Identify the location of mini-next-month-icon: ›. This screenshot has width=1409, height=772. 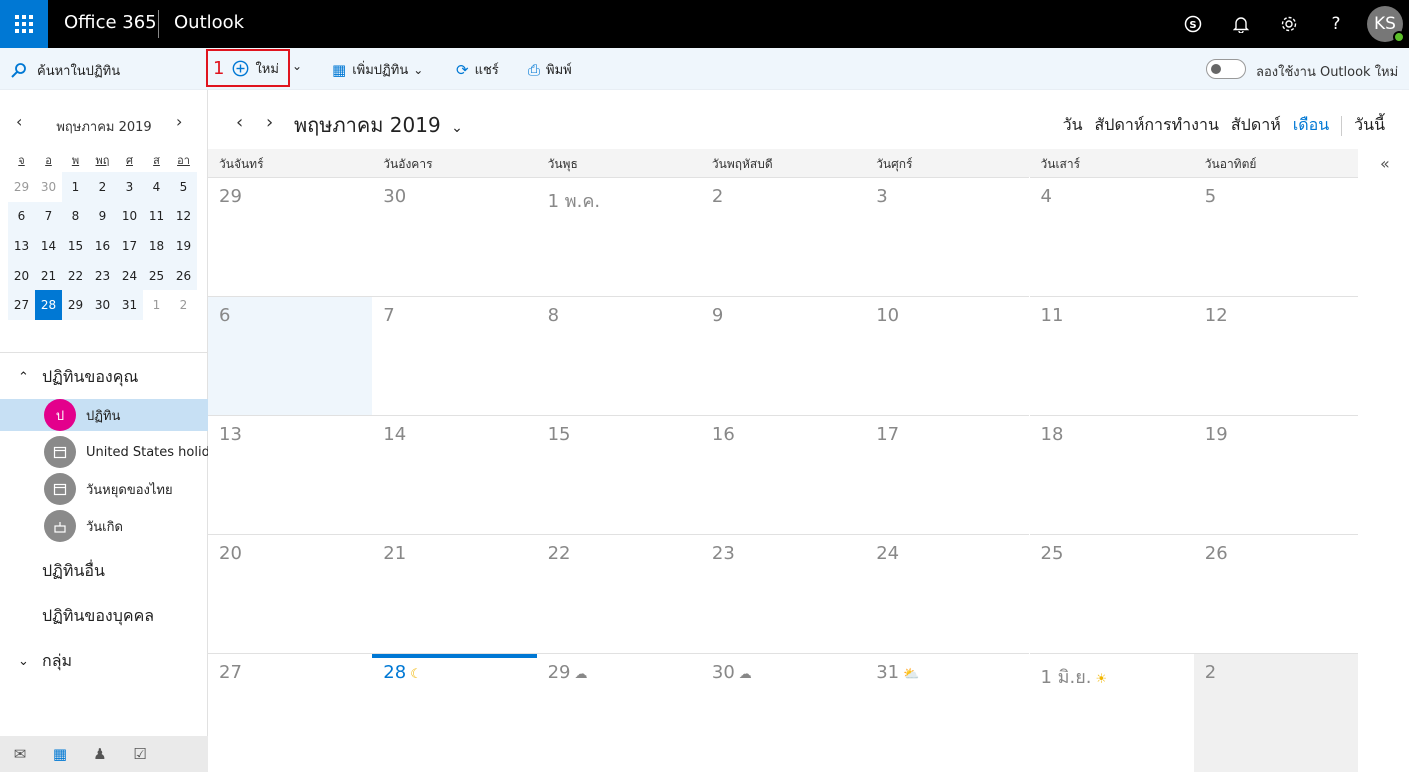
(179, 121).